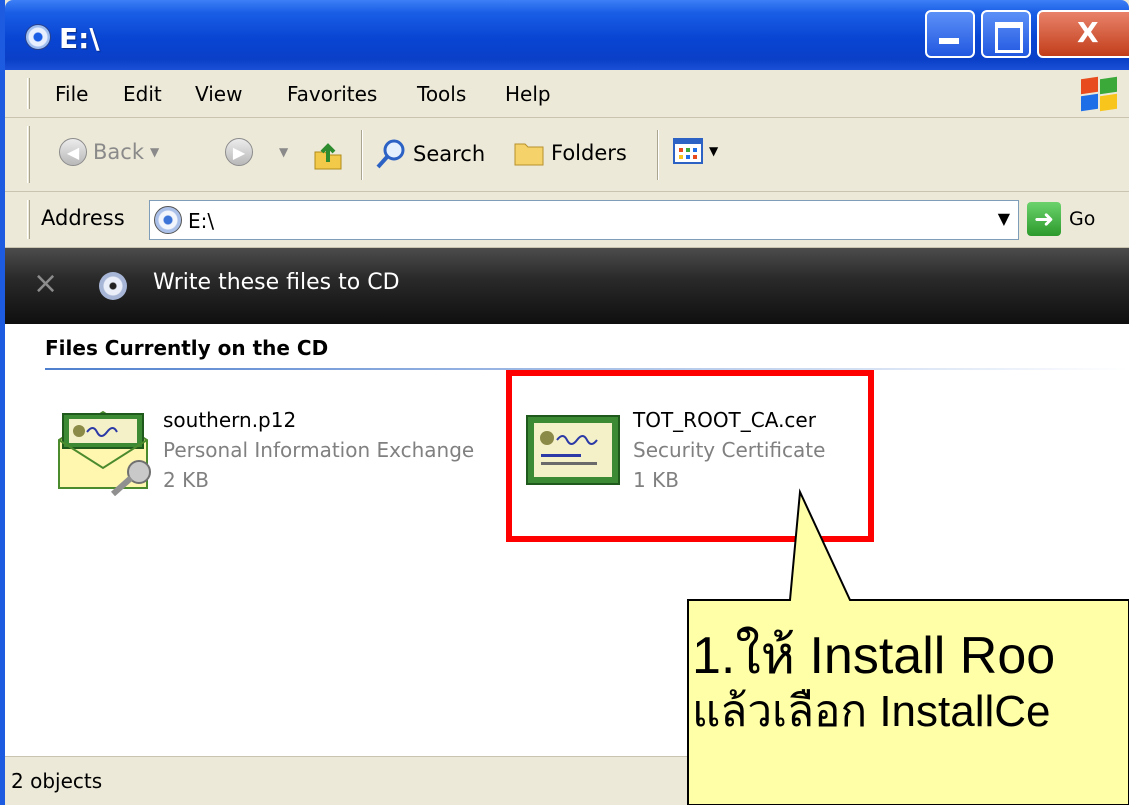 This screenshot has width=1129, height=805. I want to click on folders-label: Folders, so click(589, 153).